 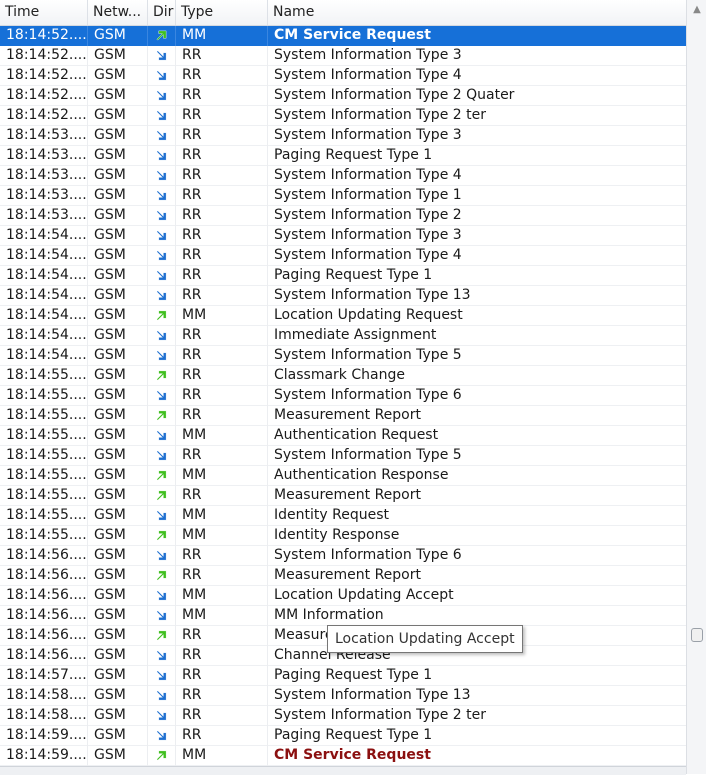 I want to click on table-row: 18:14:55.... GSM MM Authentication Response, so click(x=343, y=476).